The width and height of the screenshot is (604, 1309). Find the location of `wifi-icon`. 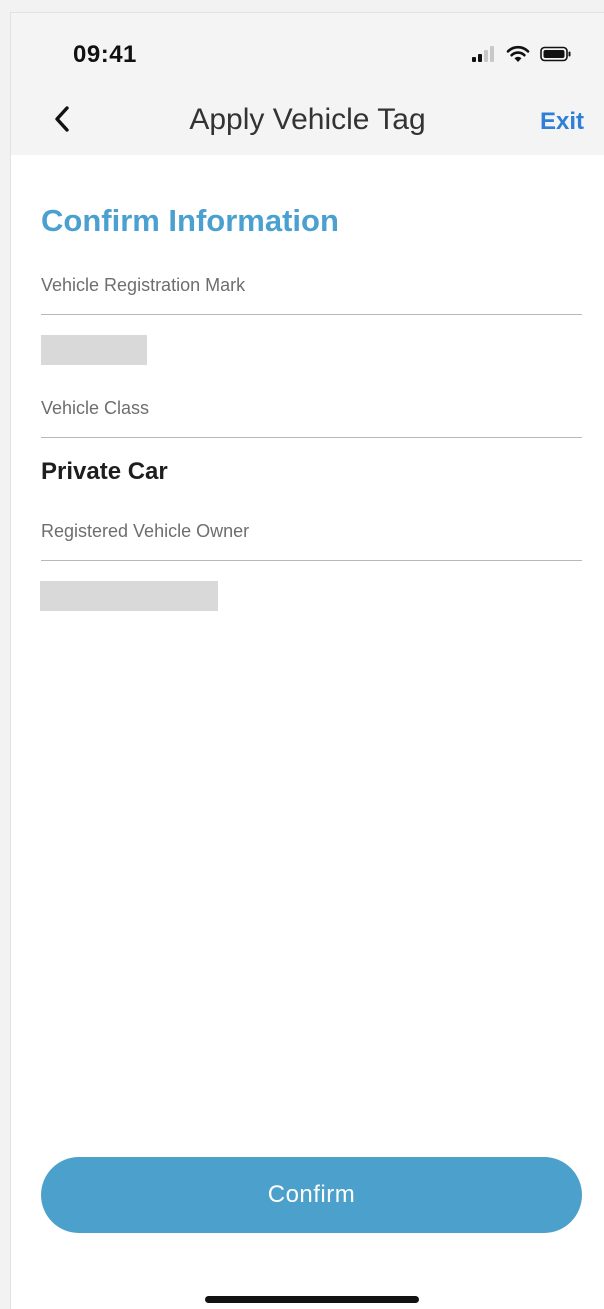

wifi-icon is located at coordinates (518, 56).